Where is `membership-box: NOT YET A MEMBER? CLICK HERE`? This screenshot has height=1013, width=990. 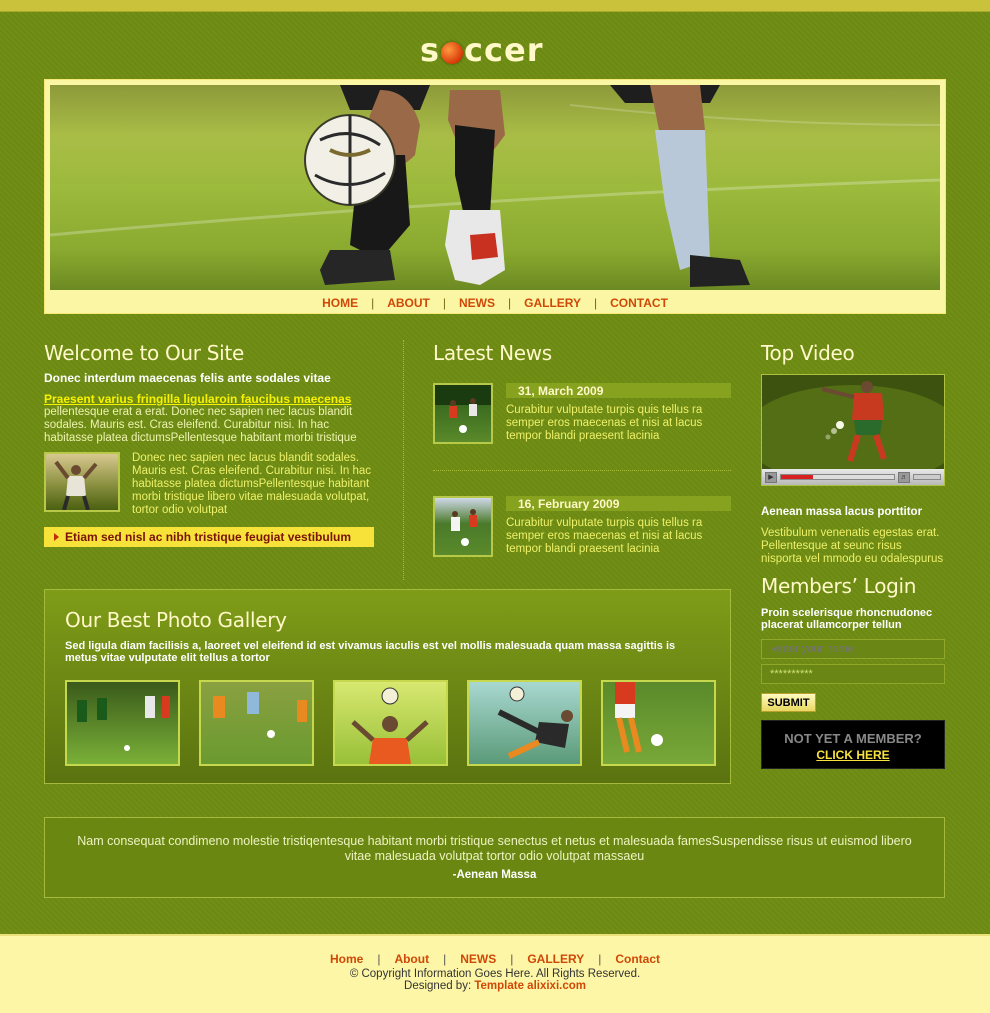 membership-box: NOT YET A MEMBER? CLICK HERE is located at coordinates (853, 744).